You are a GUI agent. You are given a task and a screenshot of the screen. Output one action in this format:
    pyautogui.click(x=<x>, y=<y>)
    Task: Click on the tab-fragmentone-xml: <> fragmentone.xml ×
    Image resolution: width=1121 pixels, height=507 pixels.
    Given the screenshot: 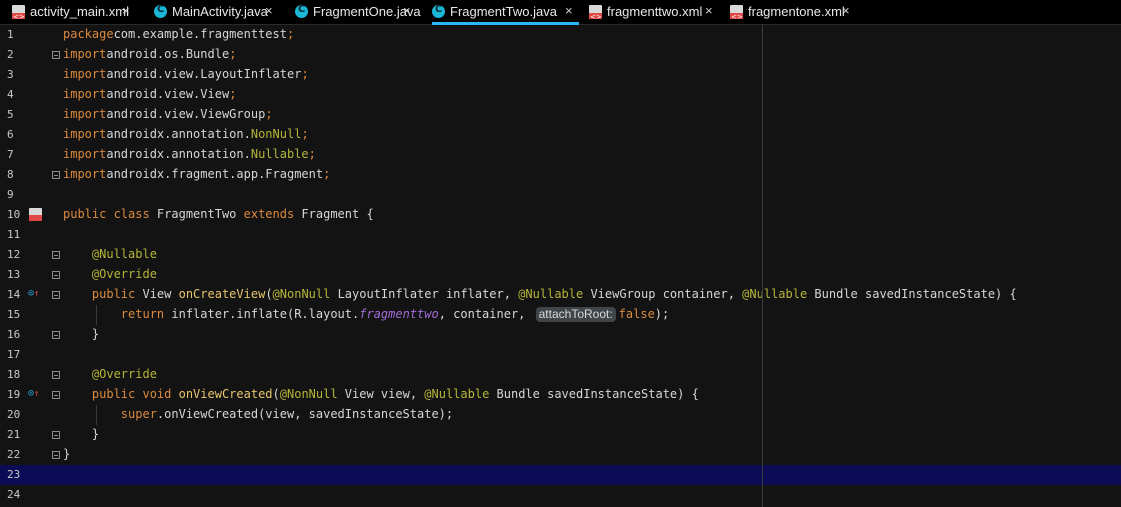 What is the action you would take?
    pyautogui.click(x=793, y=12)
    